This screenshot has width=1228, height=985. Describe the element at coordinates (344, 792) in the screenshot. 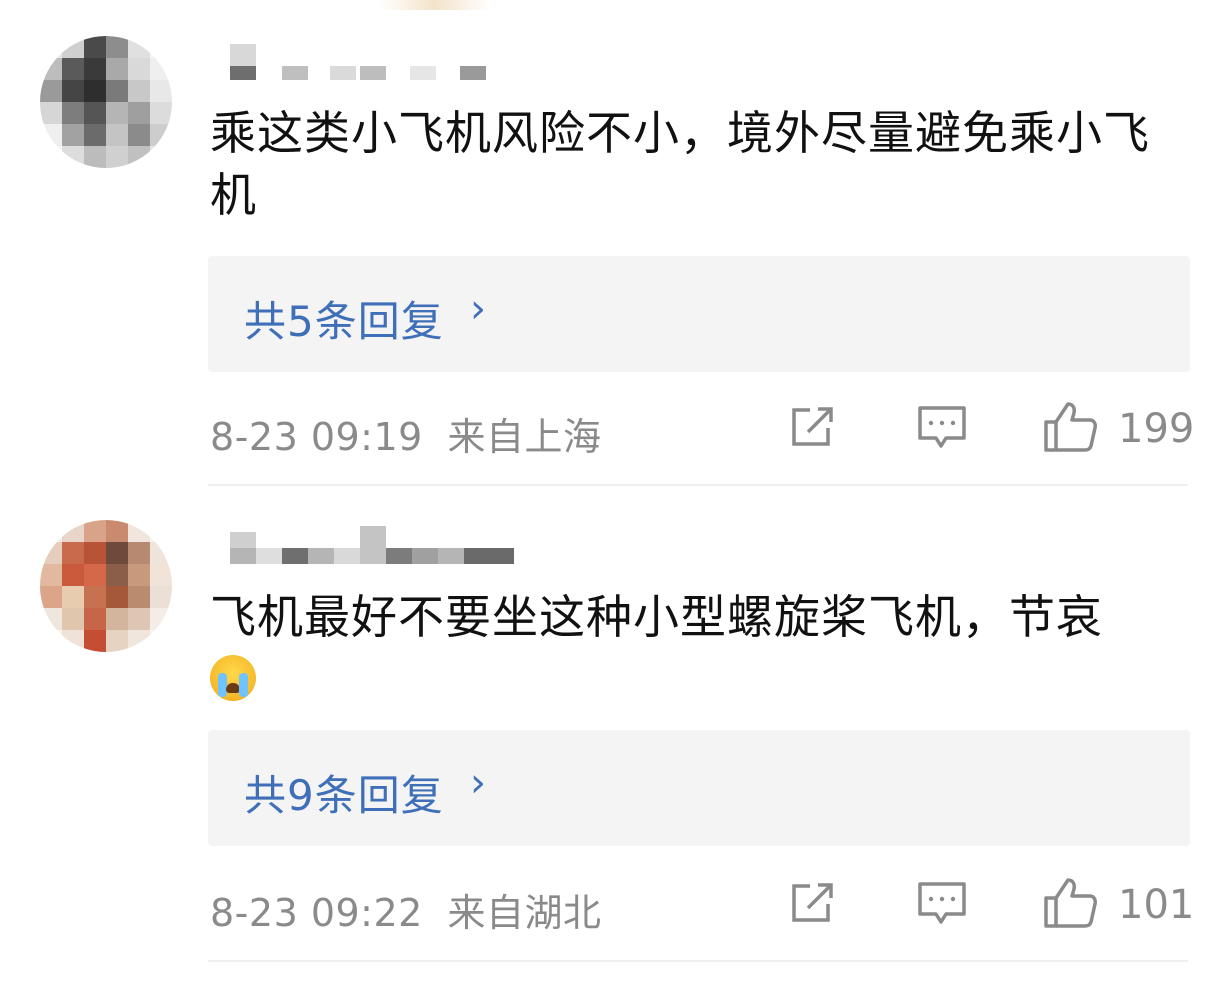

I see `replies-link: 共9条回复` at that location.